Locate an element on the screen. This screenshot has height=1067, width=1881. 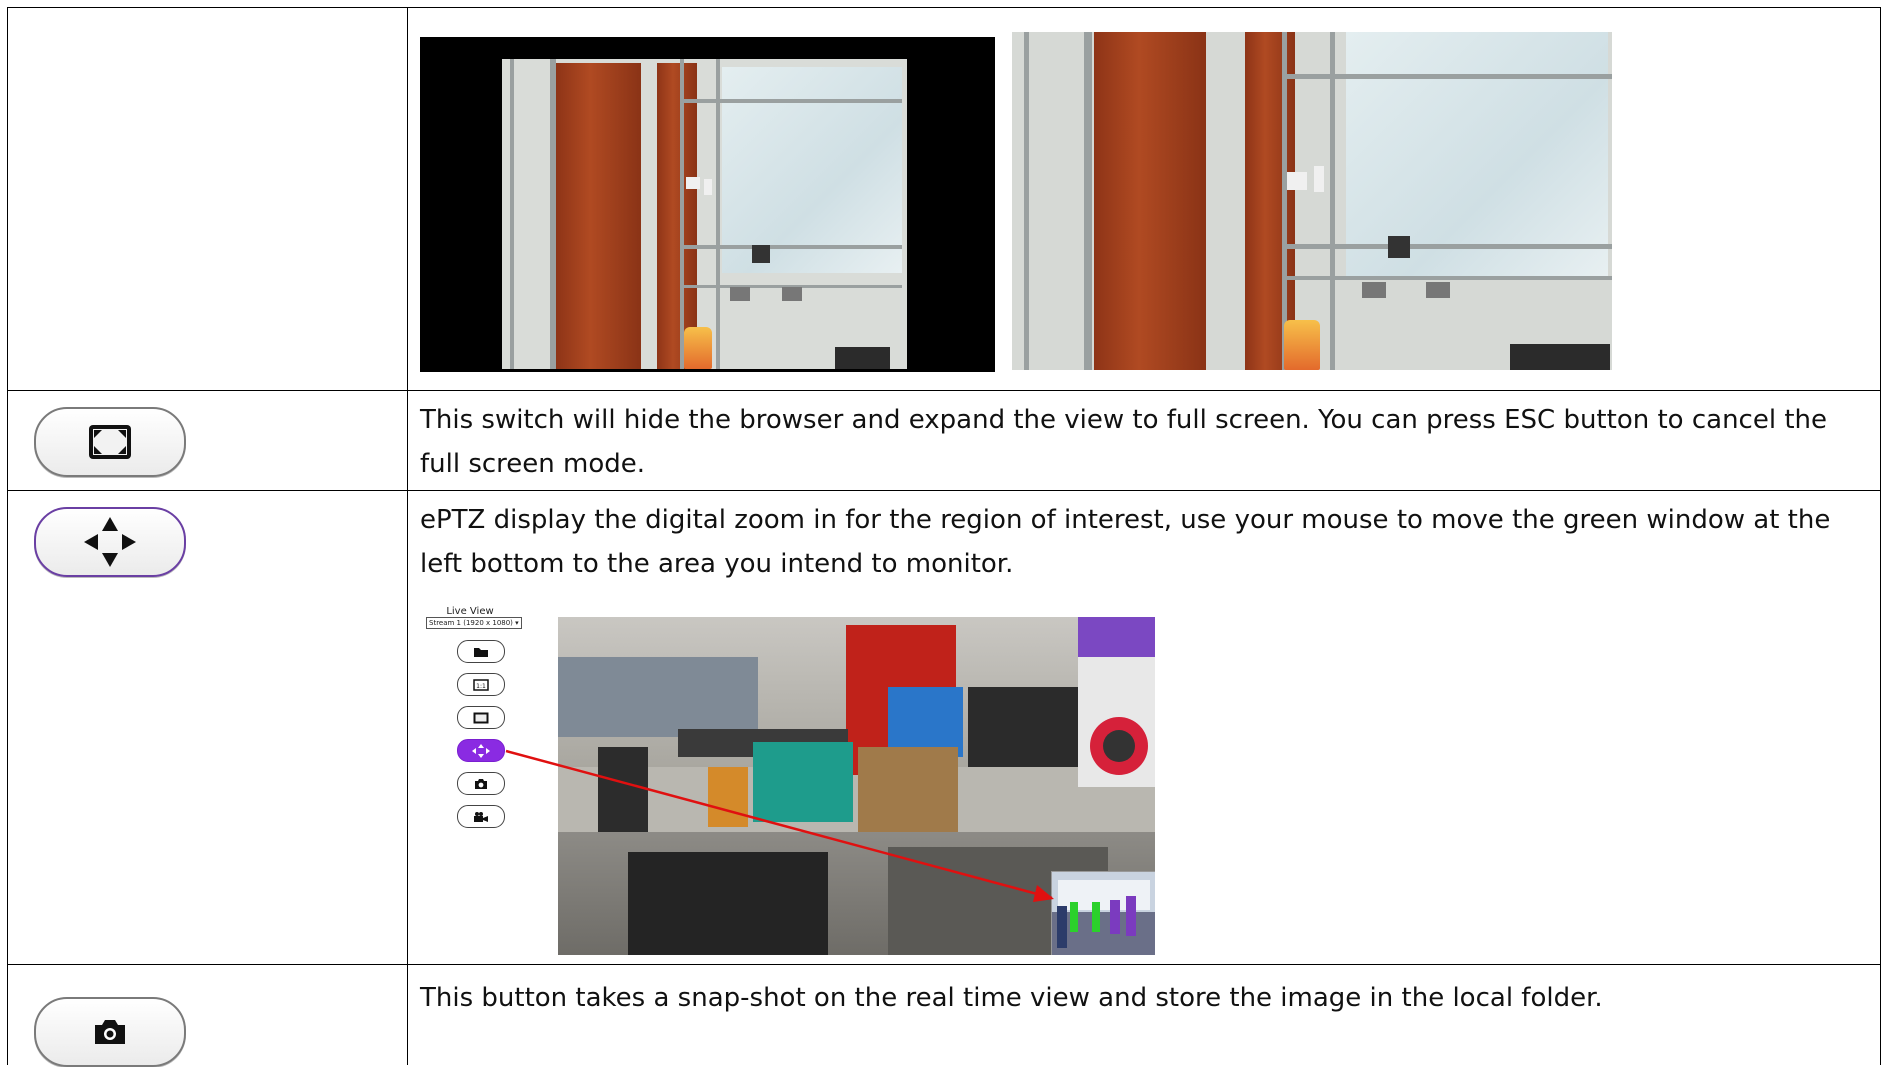
eptz-arrows-icon is located at coordinates (110, 542).